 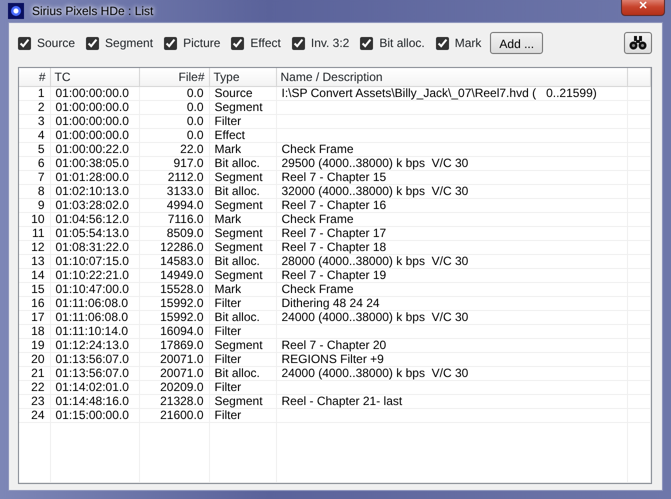 What do you see at coordinates (182, 345) in the screenshot?
I see `table-cell: 17869.0` at bounding box center [182, 345].